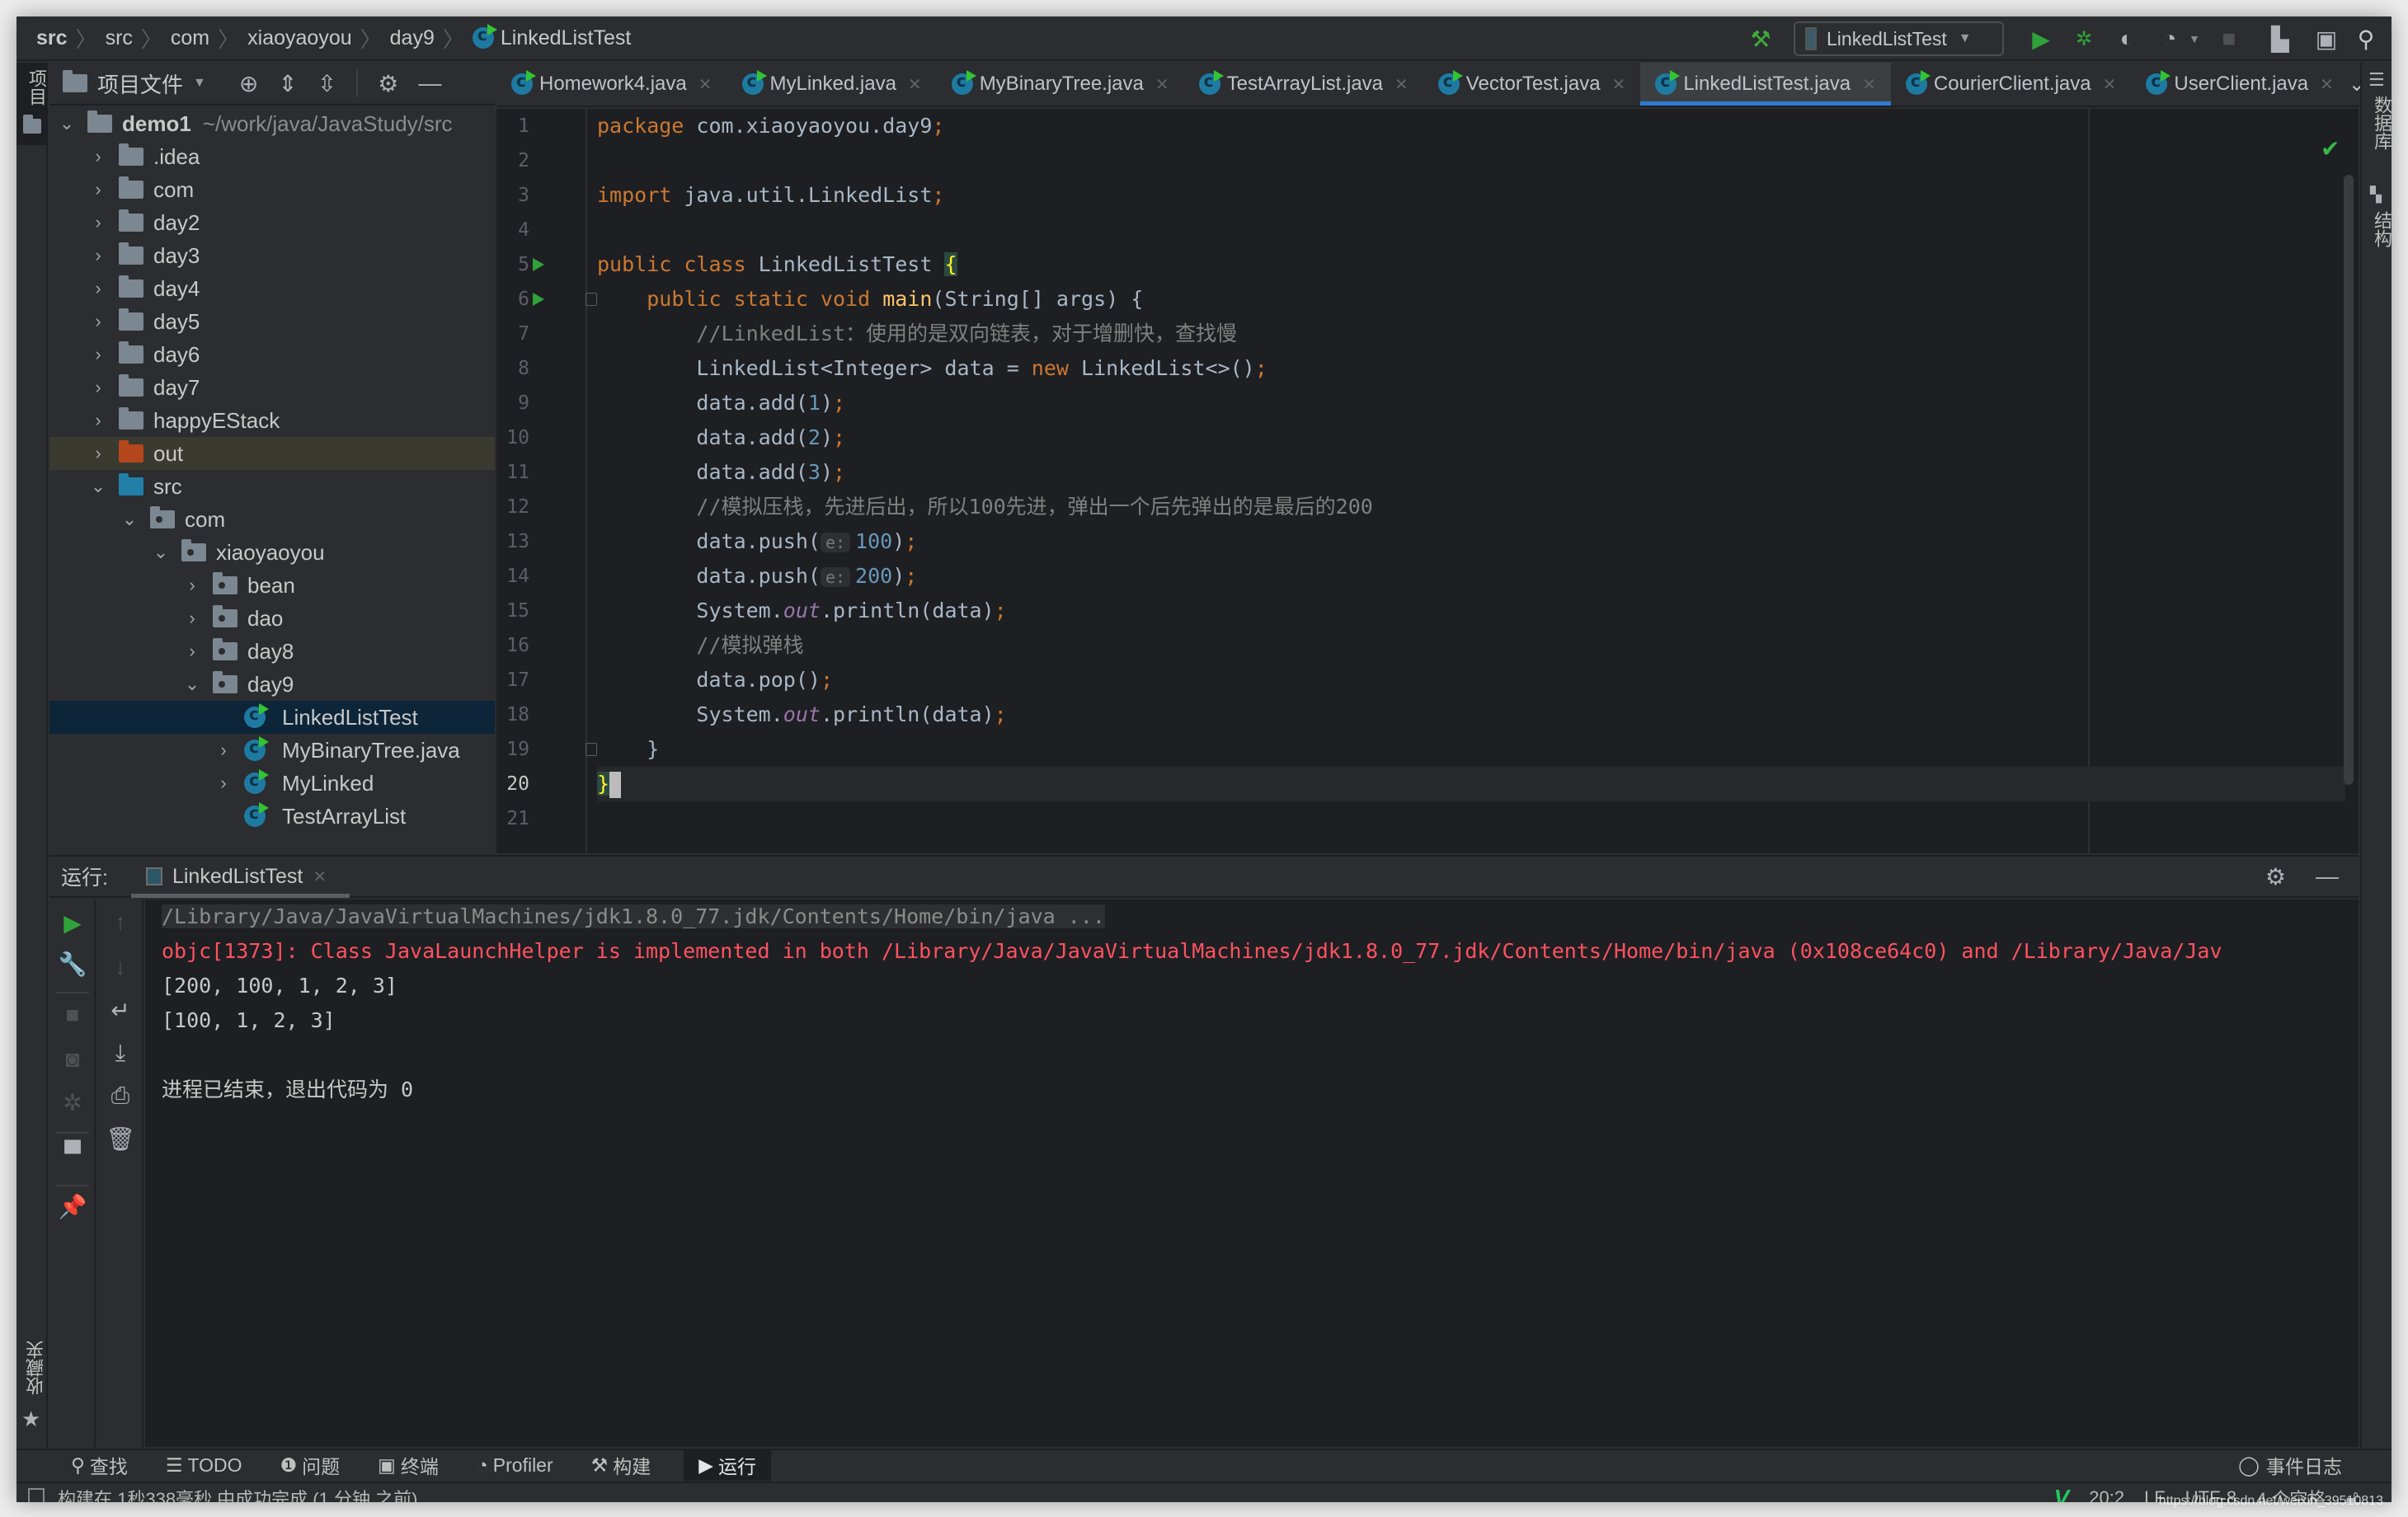 The height and width of the screenshot is (1517, 2408). Describe the element at coordinates (272, 387) in the screenshot. I see `tree-item: › day7` at that location.